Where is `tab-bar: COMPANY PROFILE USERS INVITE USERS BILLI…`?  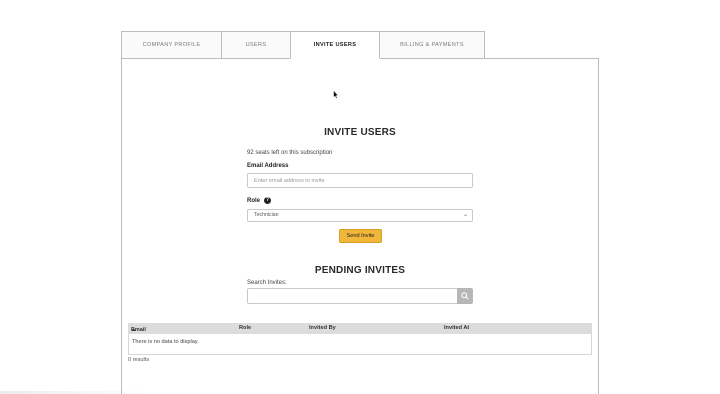
tab-bar: COMPANY PROFILE USERS INVITE USERS BILLI… is located at coordinates (303, 45).